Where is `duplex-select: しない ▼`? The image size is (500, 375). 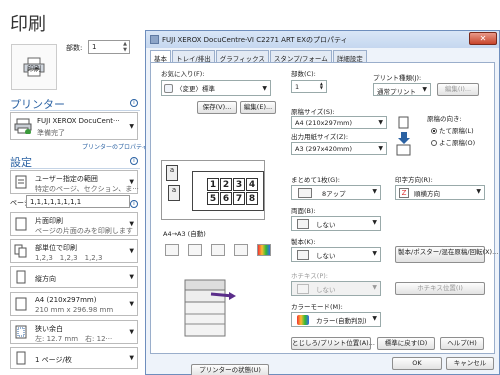
duplex-select: しない ▼ is located at coordinates (336, 223).